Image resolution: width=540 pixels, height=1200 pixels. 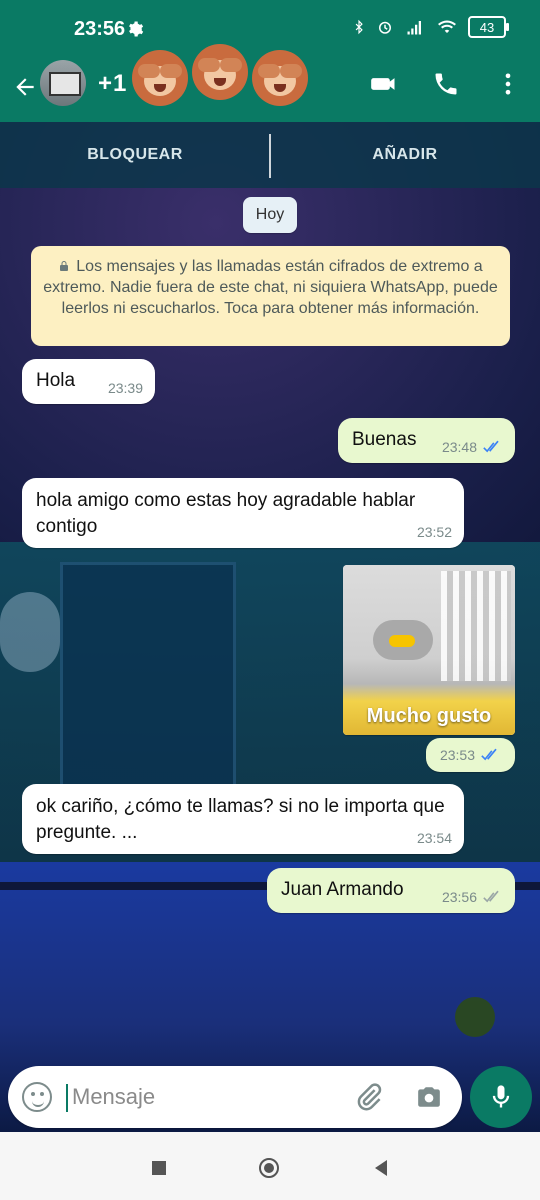 I want to click on system-nav-bar, so click(x=270, y=1166).